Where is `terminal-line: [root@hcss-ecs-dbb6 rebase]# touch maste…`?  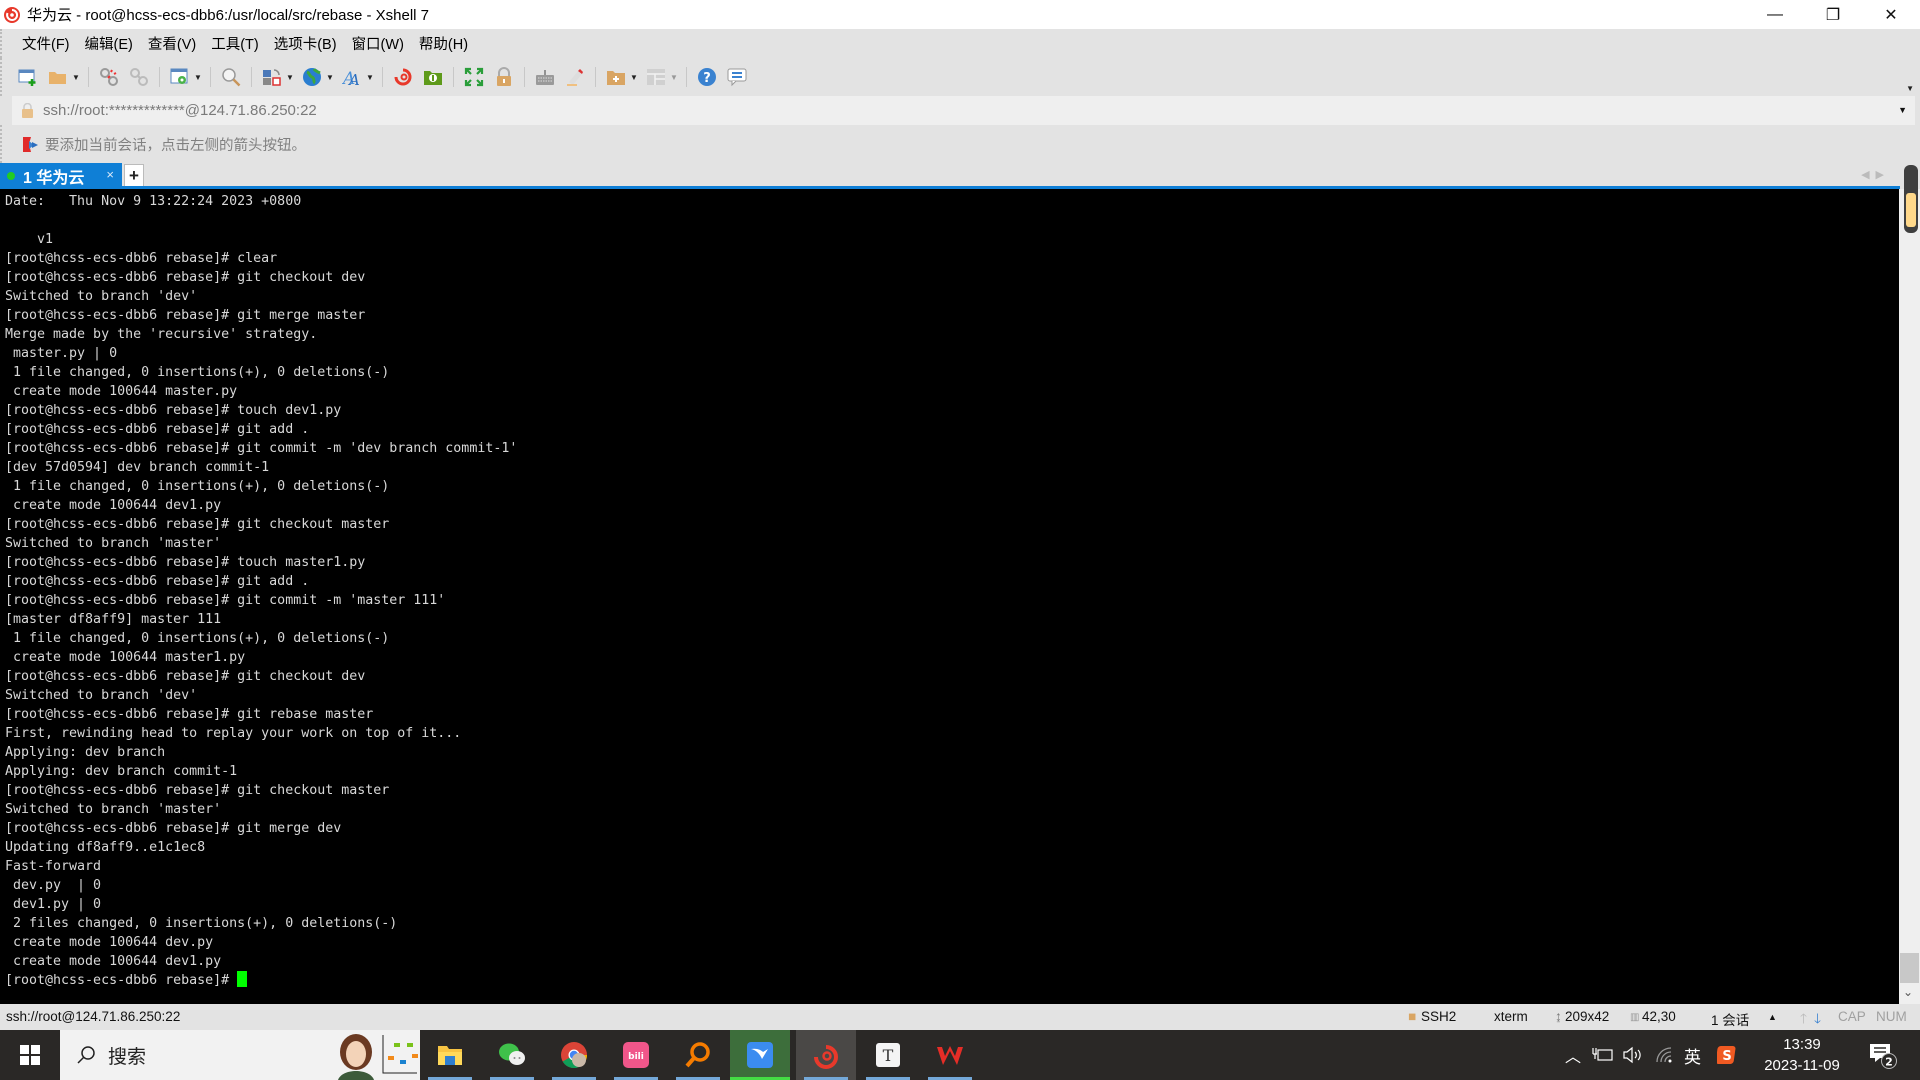
terminal-line: [root@hcss-ecs-dbb6 rebase]# touch maste… is located at coordinates (185, 562).